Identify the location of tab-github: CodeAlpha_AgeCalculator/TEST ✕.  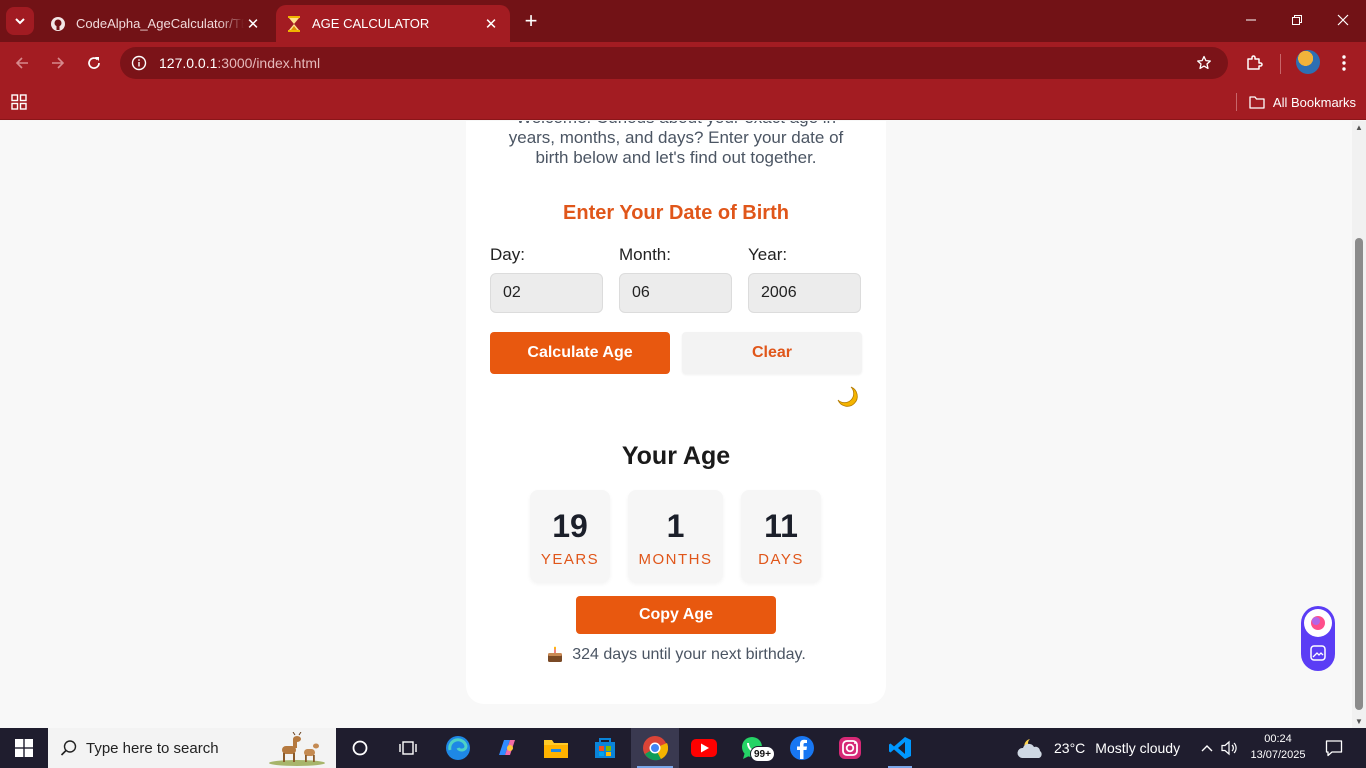
(156, 23).